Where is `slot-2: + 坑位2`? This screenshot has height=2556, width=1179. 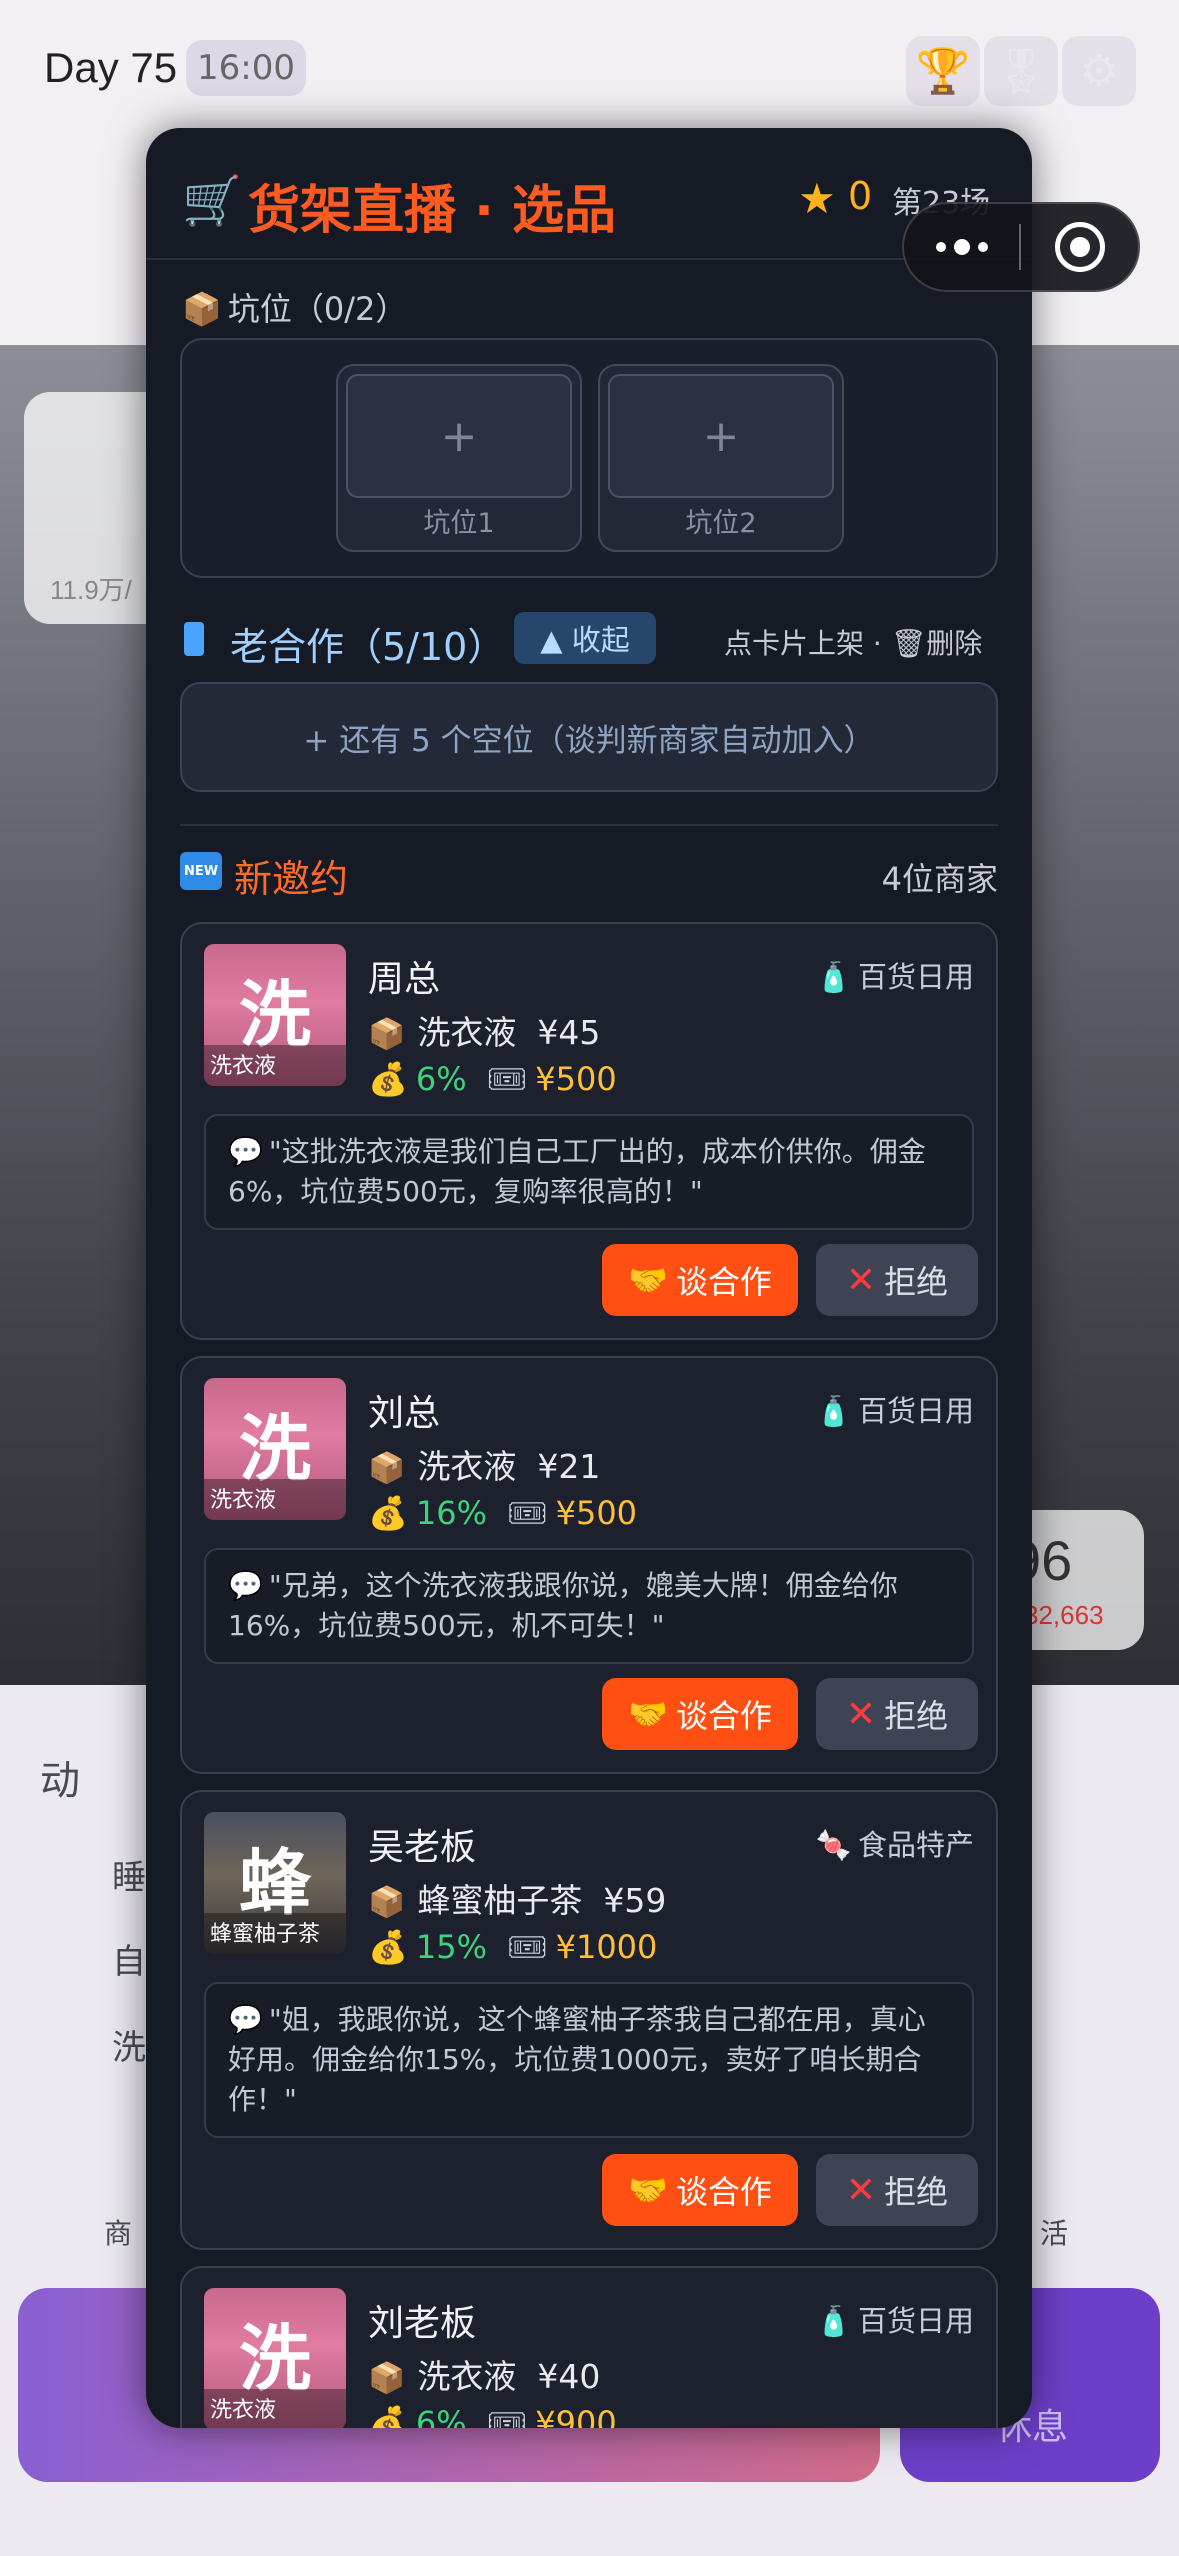
slot-2: + 坑位2 is located at coordinates (721, 458).